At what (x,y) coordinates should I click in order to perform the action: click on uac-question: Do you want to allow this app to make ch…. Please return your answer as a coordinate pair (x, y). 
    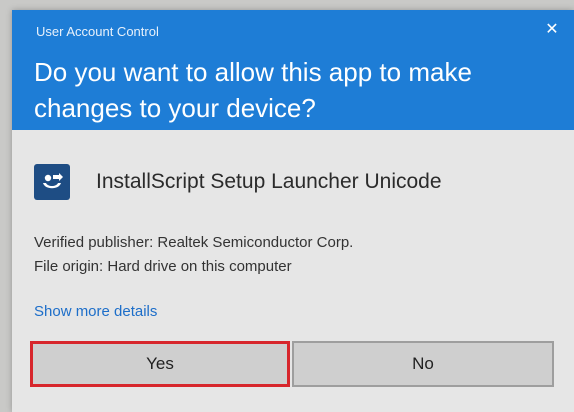
    Looking at the image, I should click on (253, 90).